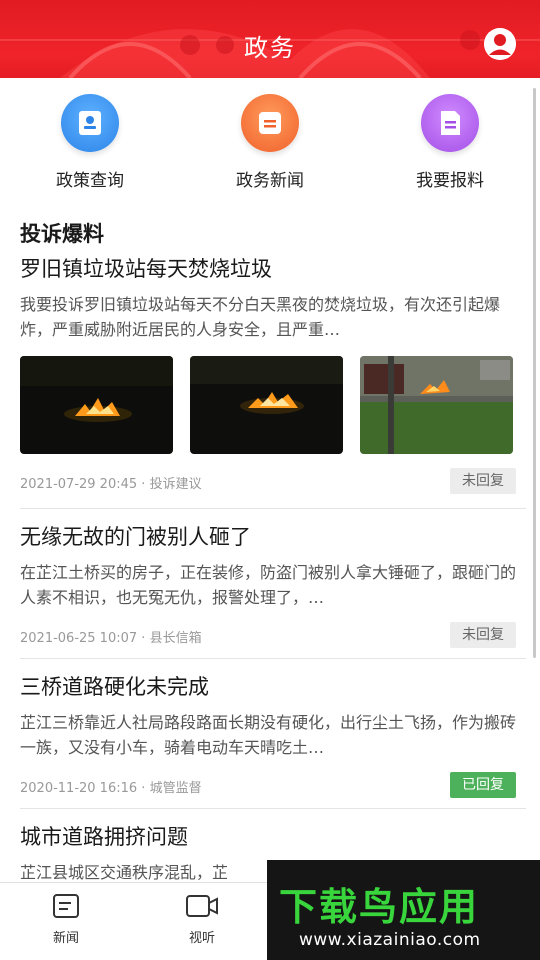 The height and width of the screenshot is (960, 540). Describe the element at coordinates (62, 234) in the screenshot. I see `section-title: 投诉爆料` at that location.